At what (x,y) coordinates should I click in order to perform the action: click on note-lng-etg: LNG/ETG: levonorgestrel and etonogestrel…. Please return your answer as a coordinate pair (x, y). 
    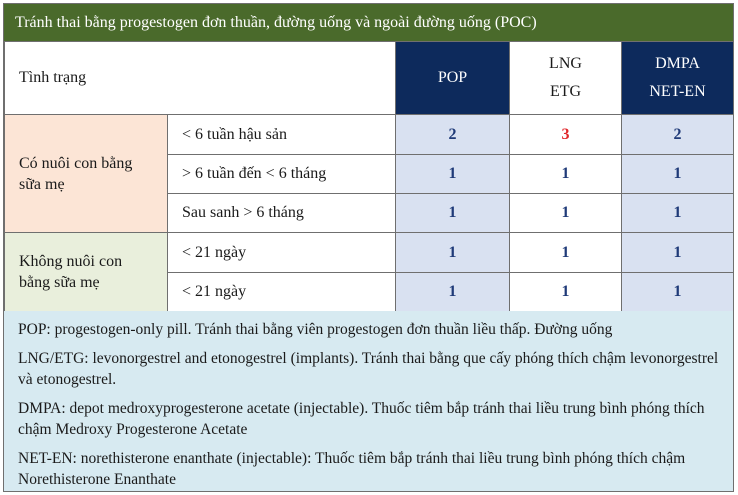
    Looking at the image, I should click on (368, 369).